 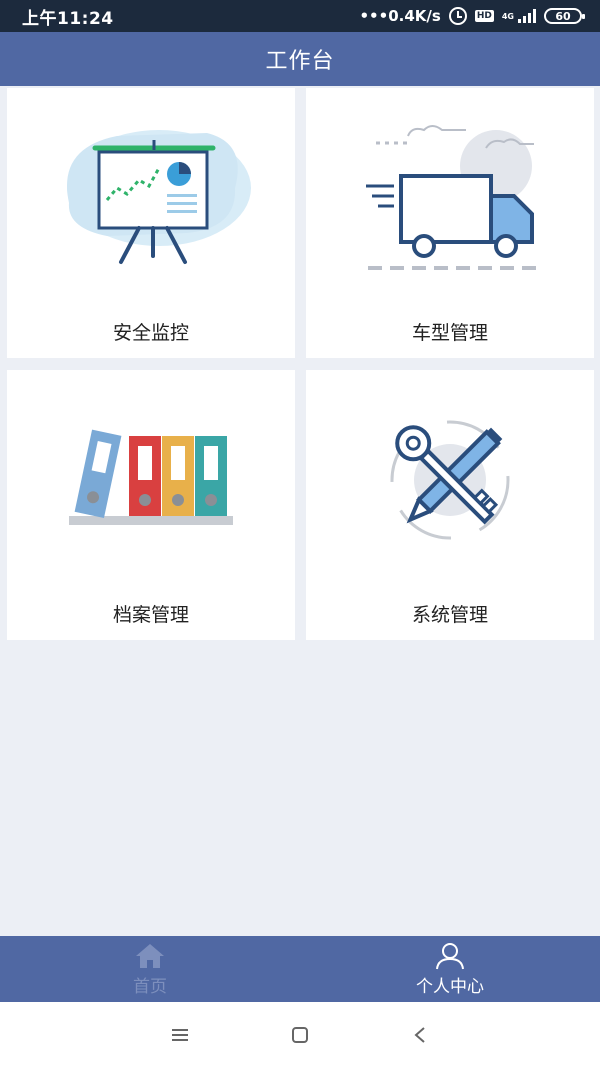 I want to click on system-nav, so click(x=300, y=1034).